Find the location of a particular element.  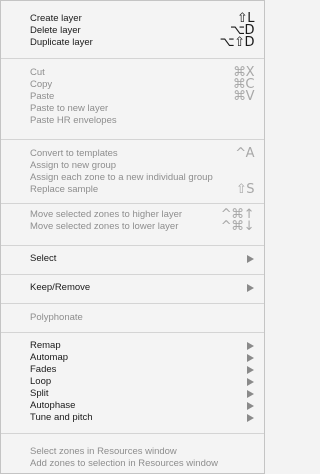

menu-item-paste-hr-envelopes: Paste HR envelopes is located at coordinates (132, 121).